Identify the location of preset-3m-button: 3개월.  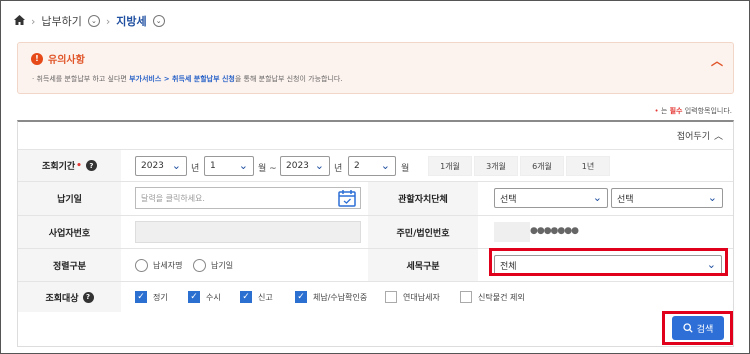
(496, 166).